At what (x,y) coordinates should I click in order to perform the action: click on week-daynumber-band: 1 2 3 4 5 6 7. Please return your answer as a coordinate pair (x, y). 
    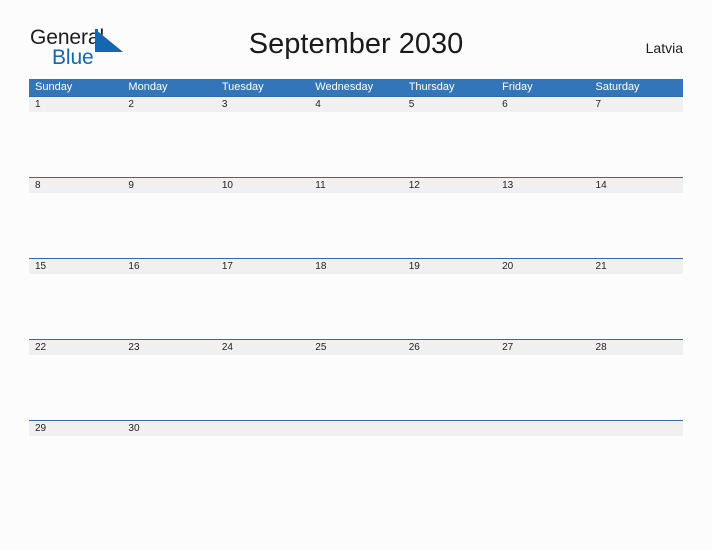
    Looking at the image, I should click on (356, 104).